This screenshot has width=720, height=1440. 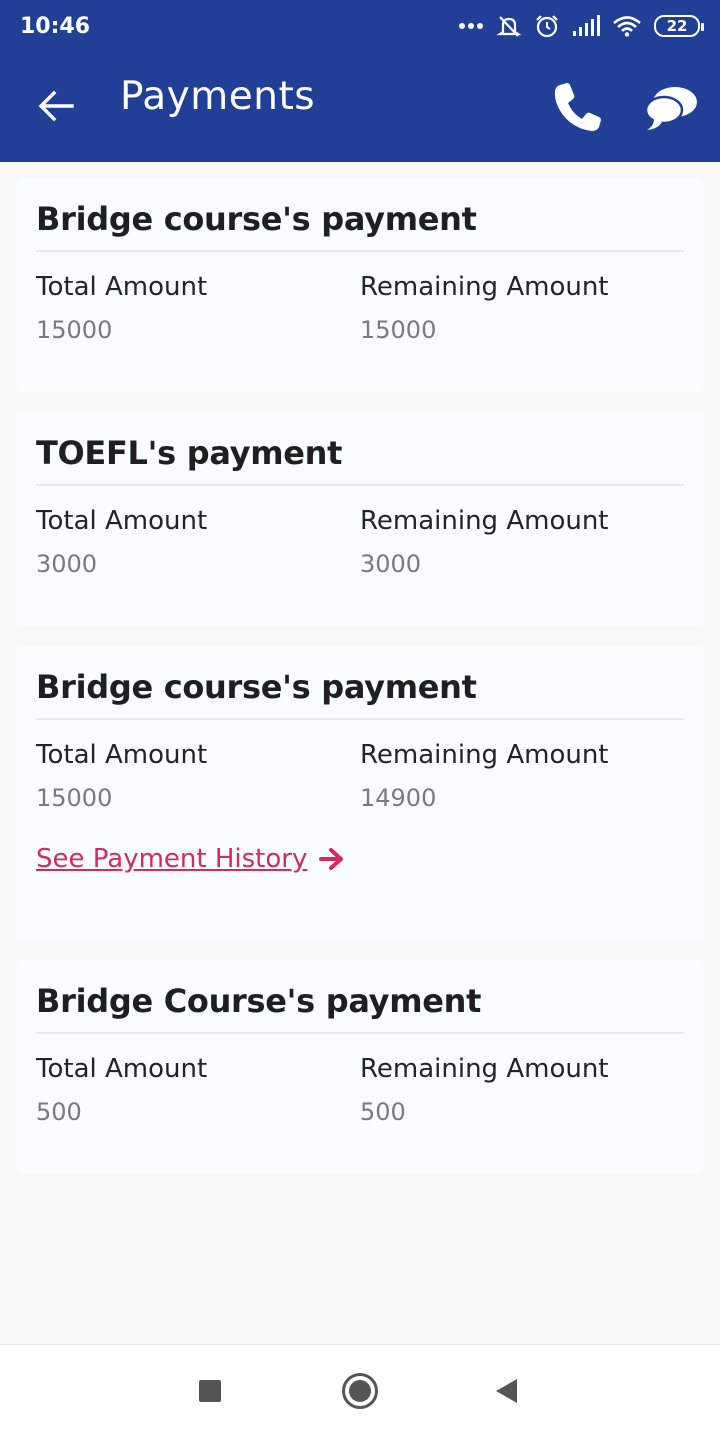 I want to click on wifi-icon, so click(x=627, y=26).